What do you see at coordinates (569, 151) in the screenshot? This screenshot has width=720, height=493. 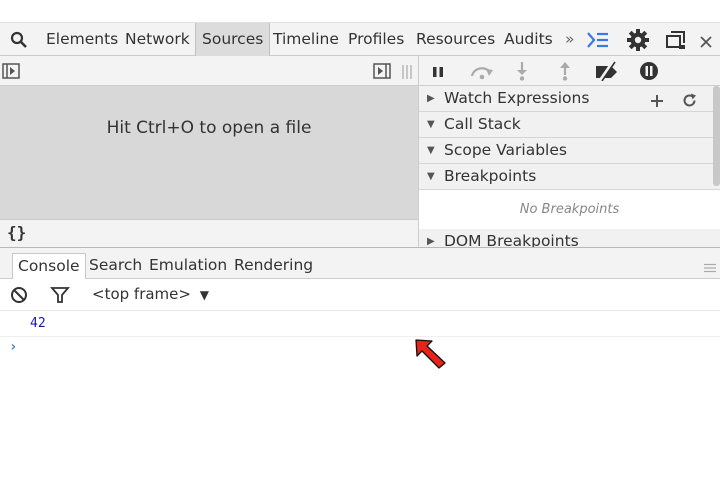 I see `scope-variables-section: ▼ Scope Variables` at bounding box center [569, 151].